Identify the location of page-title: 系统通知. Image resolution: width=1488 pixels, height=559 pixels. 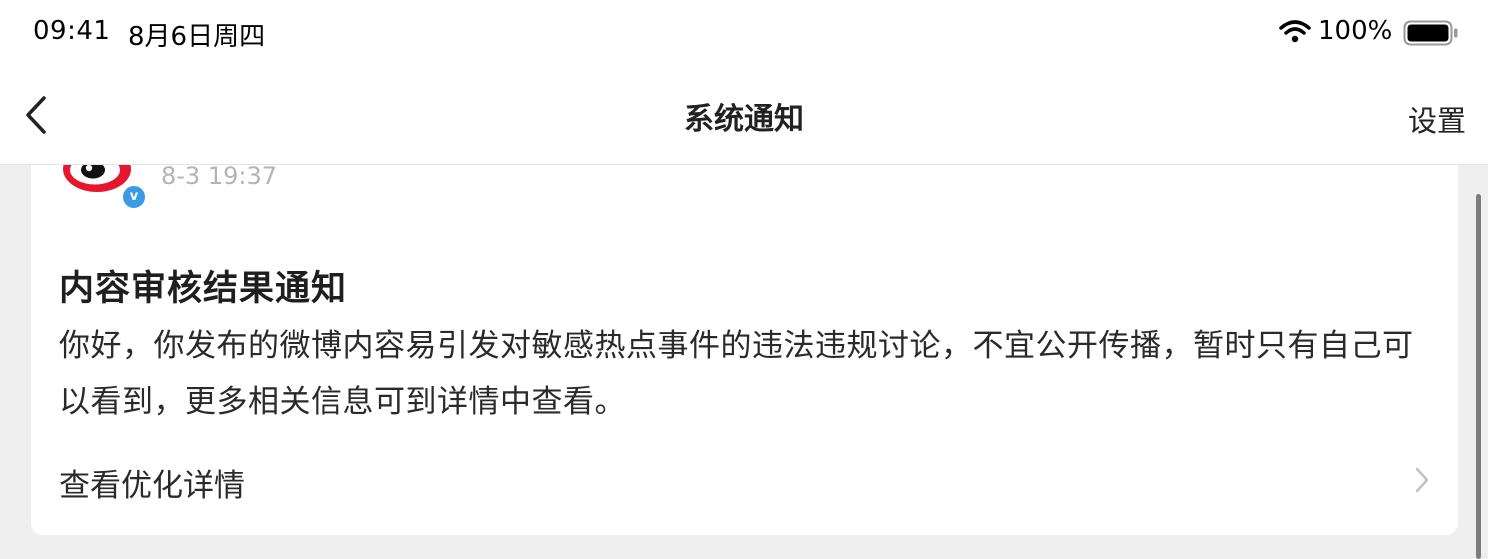
(744, 119).